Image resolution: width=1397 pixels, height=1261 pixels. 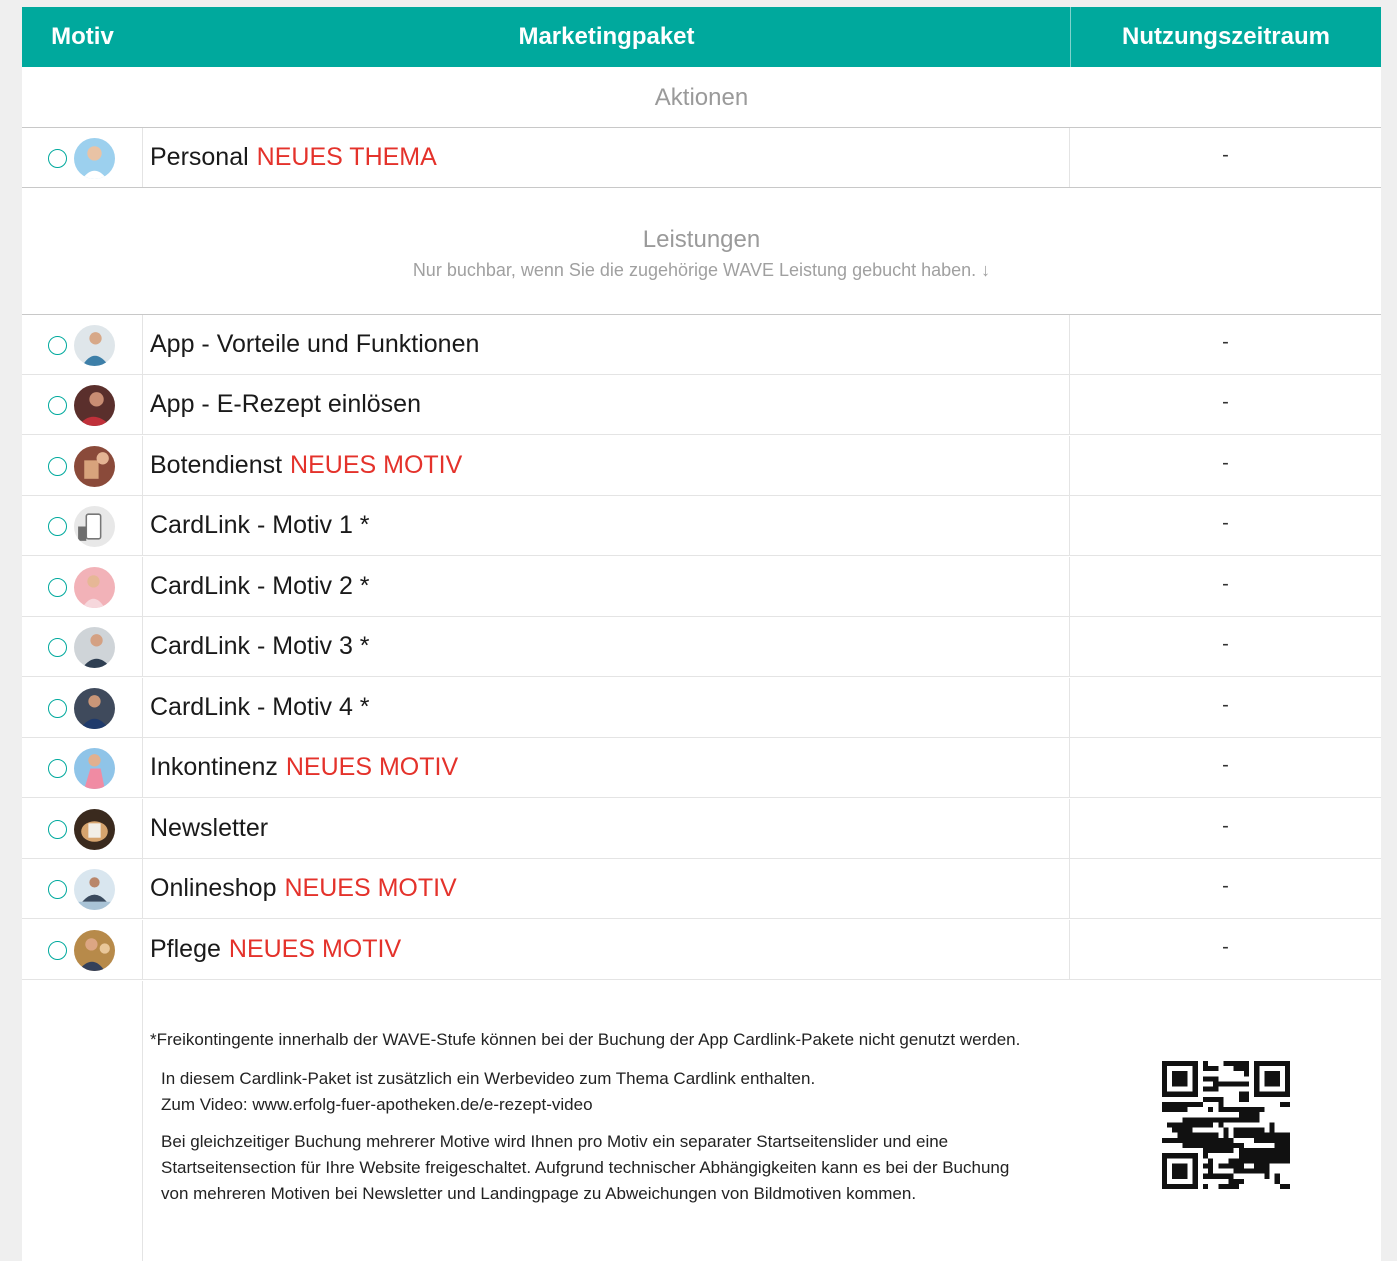 I want to click on table-row: CardLink - Motiv 3 * -, so click(x=701, y=647).